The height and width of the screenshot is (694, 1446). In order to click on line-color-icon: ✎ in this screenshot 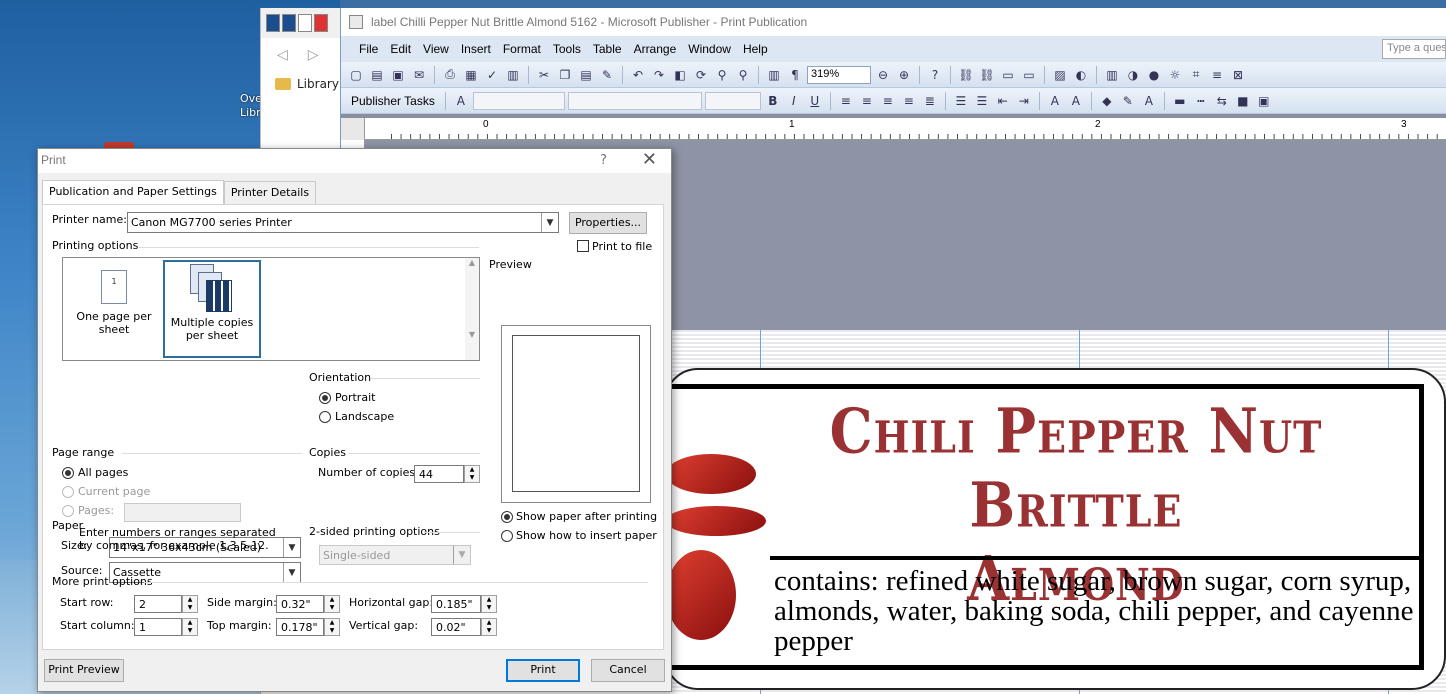, I will do `click(1128, 101)`.